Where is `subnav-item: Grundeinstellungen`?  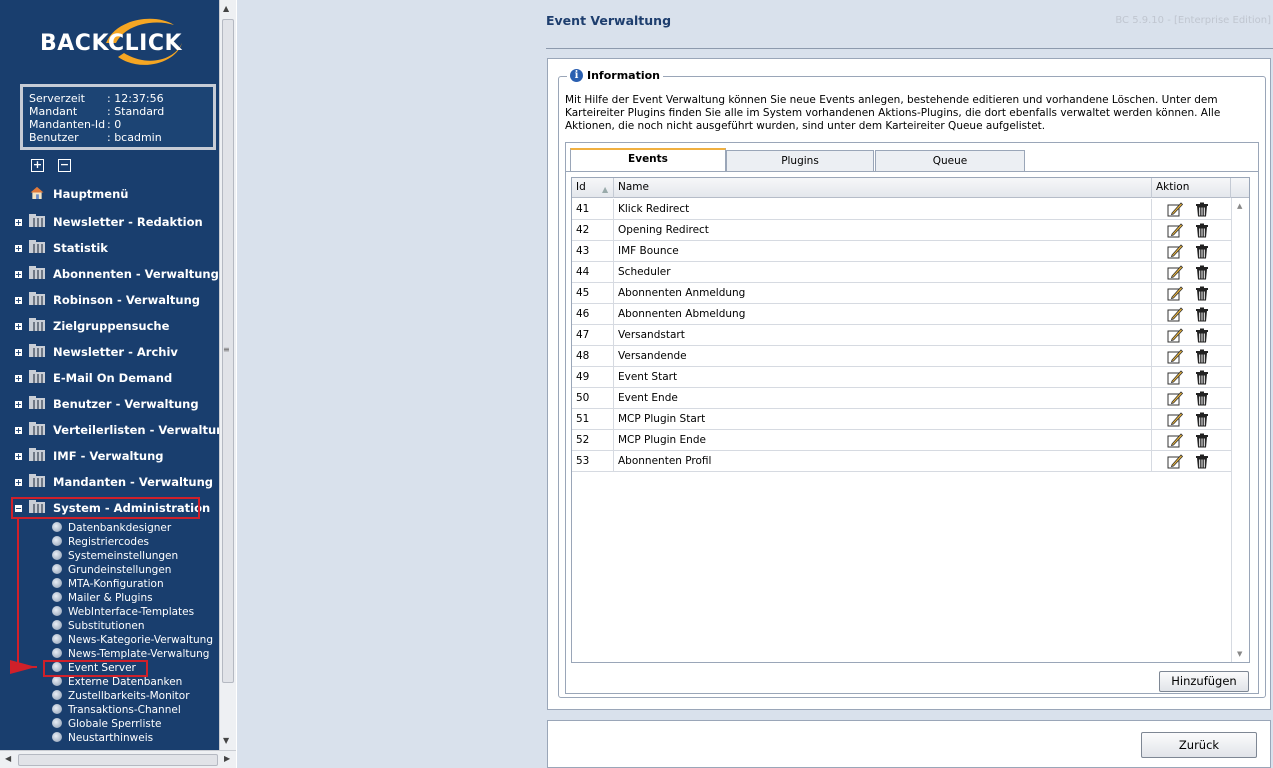 subnav-item: Grundeinstellungen is located at coordinates (111, 571).